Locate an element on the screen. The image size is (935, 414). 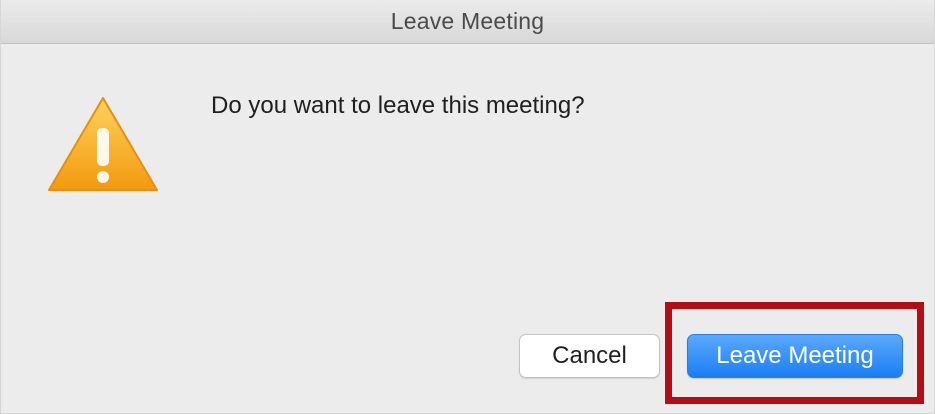
dialog-title: Leave Meeting is located at coordinates (467, 21).